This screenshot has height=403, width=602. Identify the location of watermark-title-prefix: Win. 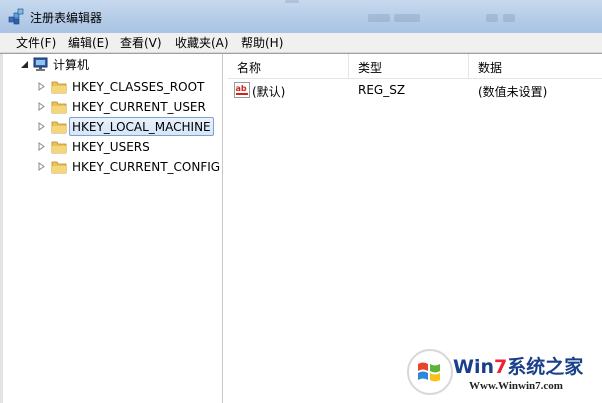
(473, 367).